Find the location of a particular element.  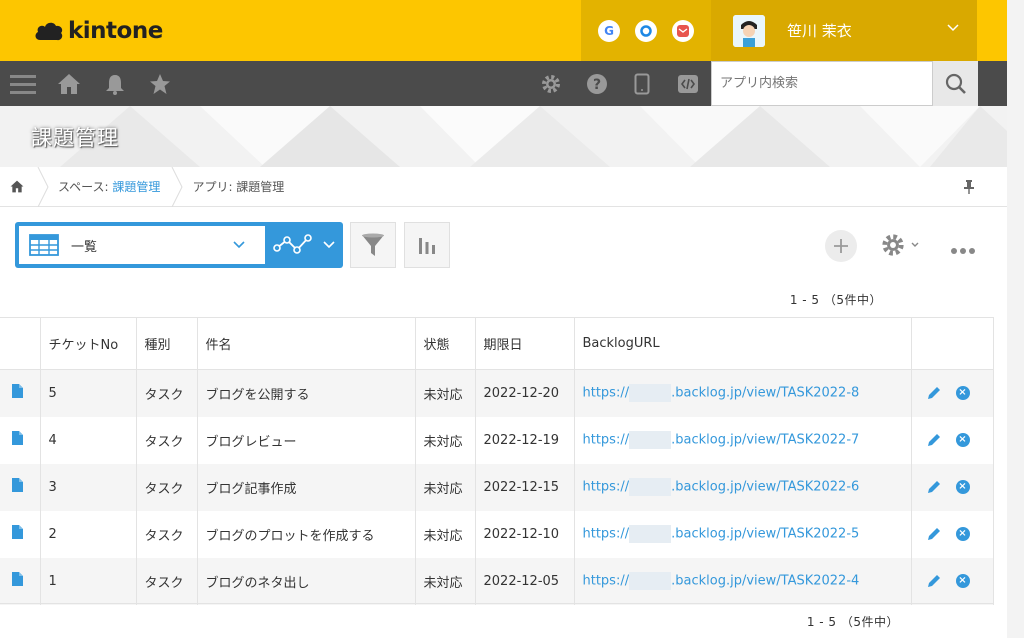

url-suffix: .backlog.jp/view/TASK2022-4 is located at coordinates (765, 581).